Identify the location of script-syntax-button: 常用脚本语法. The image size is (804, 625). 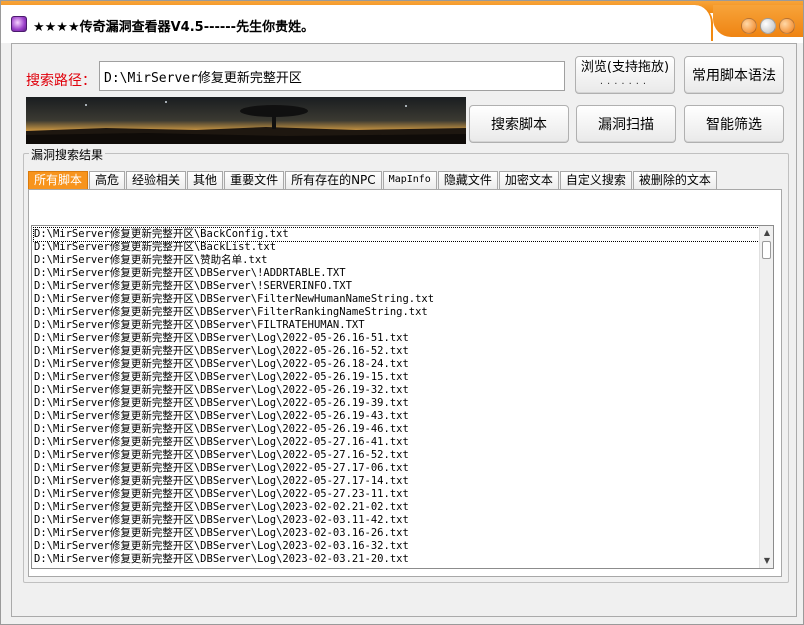
(734, 75).